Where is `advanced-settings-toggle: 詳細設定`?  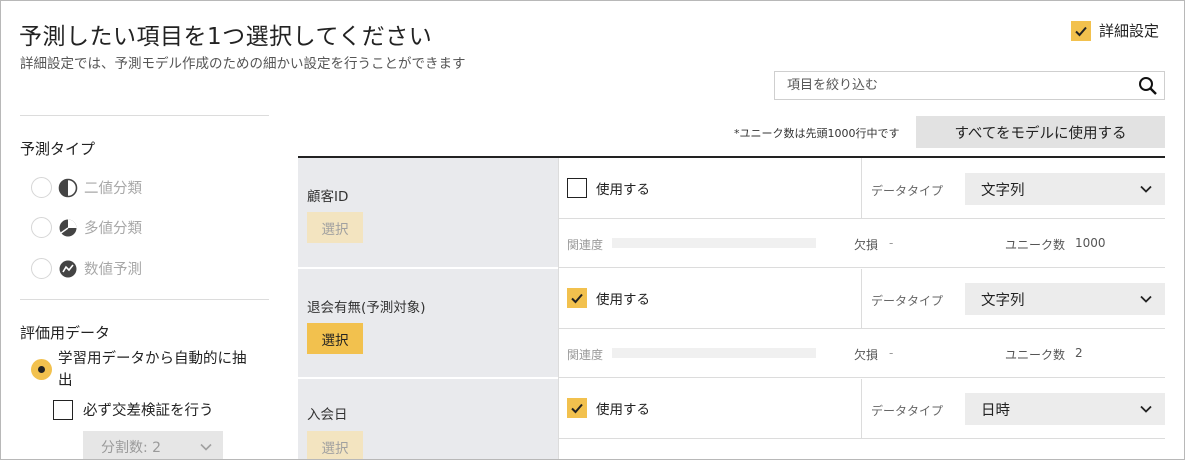 advanced-settings-toggle: 詳細設定 is located at coordinates (1115, 30).